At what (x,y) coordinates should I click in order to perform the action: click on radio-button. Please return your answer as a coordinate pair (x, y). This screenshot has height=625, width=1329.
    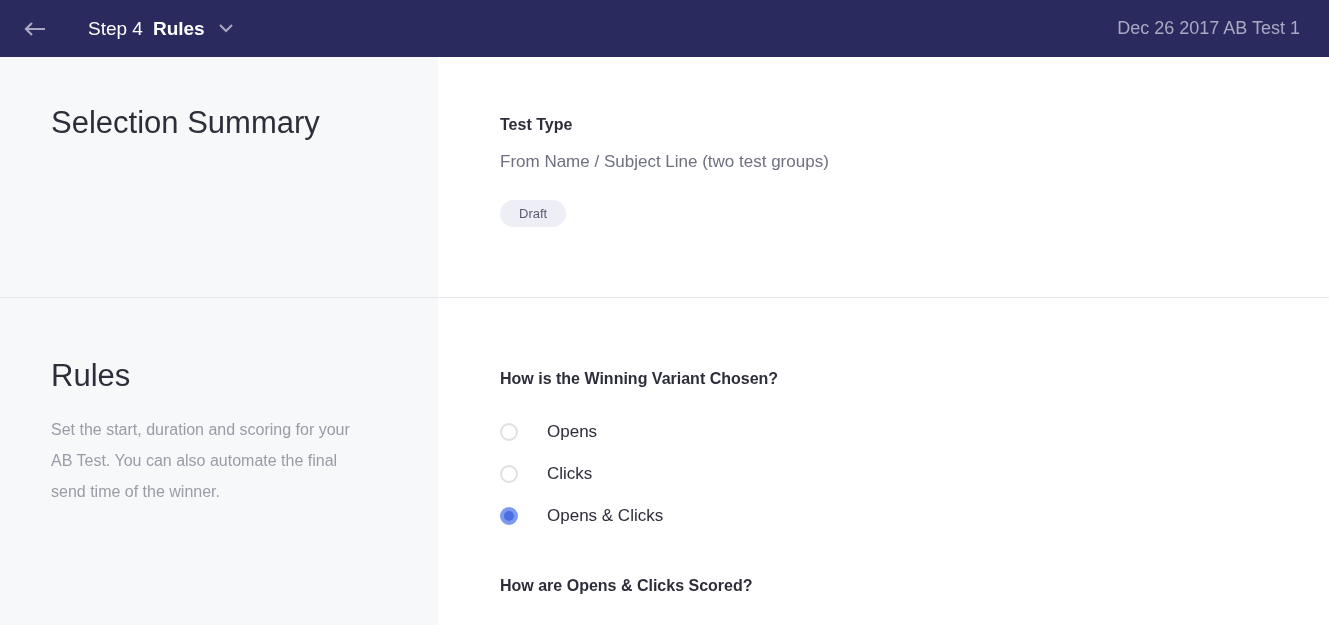
    Looking at the image, I should click on (509, 516).